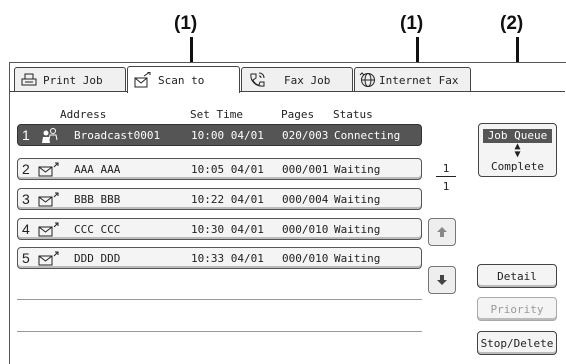  What do you see at coordinates (216, 114) in the screenshot?
I see `column-header-set-time: Set Time` at bounding box center [216, 114].